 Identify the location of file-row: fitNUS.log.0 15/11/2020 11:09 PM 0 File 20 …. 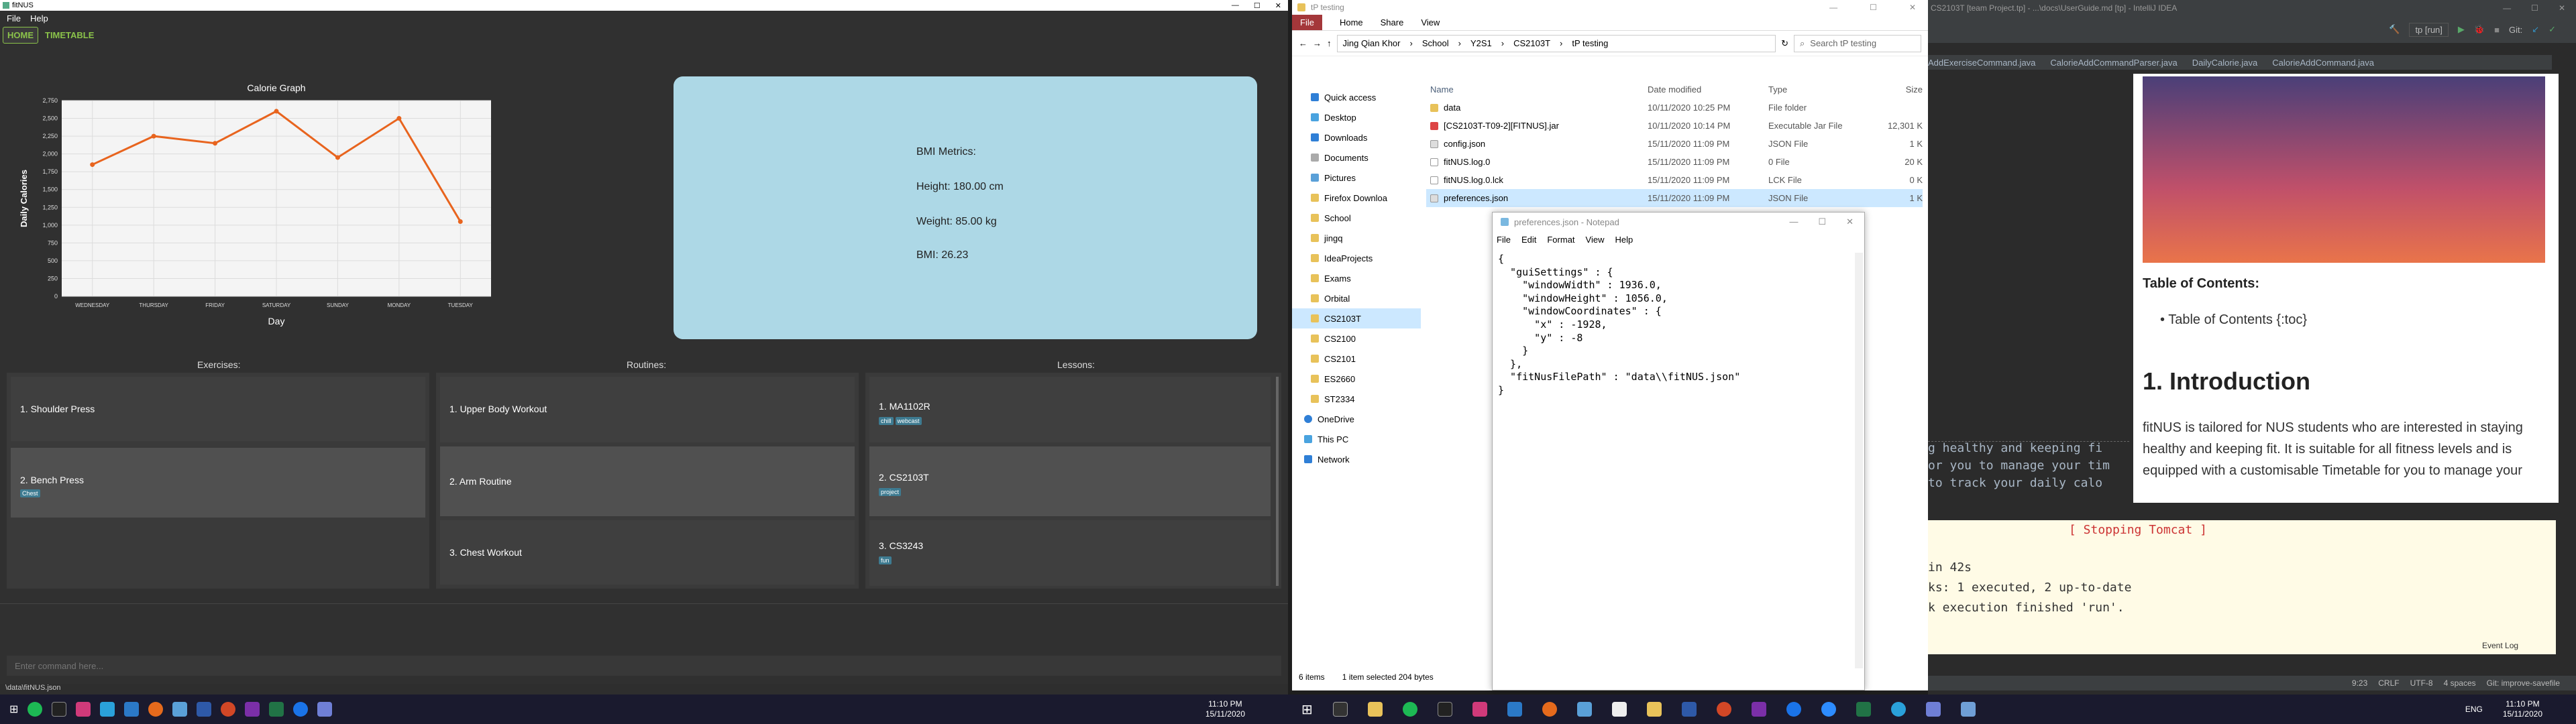
(1674, 162).